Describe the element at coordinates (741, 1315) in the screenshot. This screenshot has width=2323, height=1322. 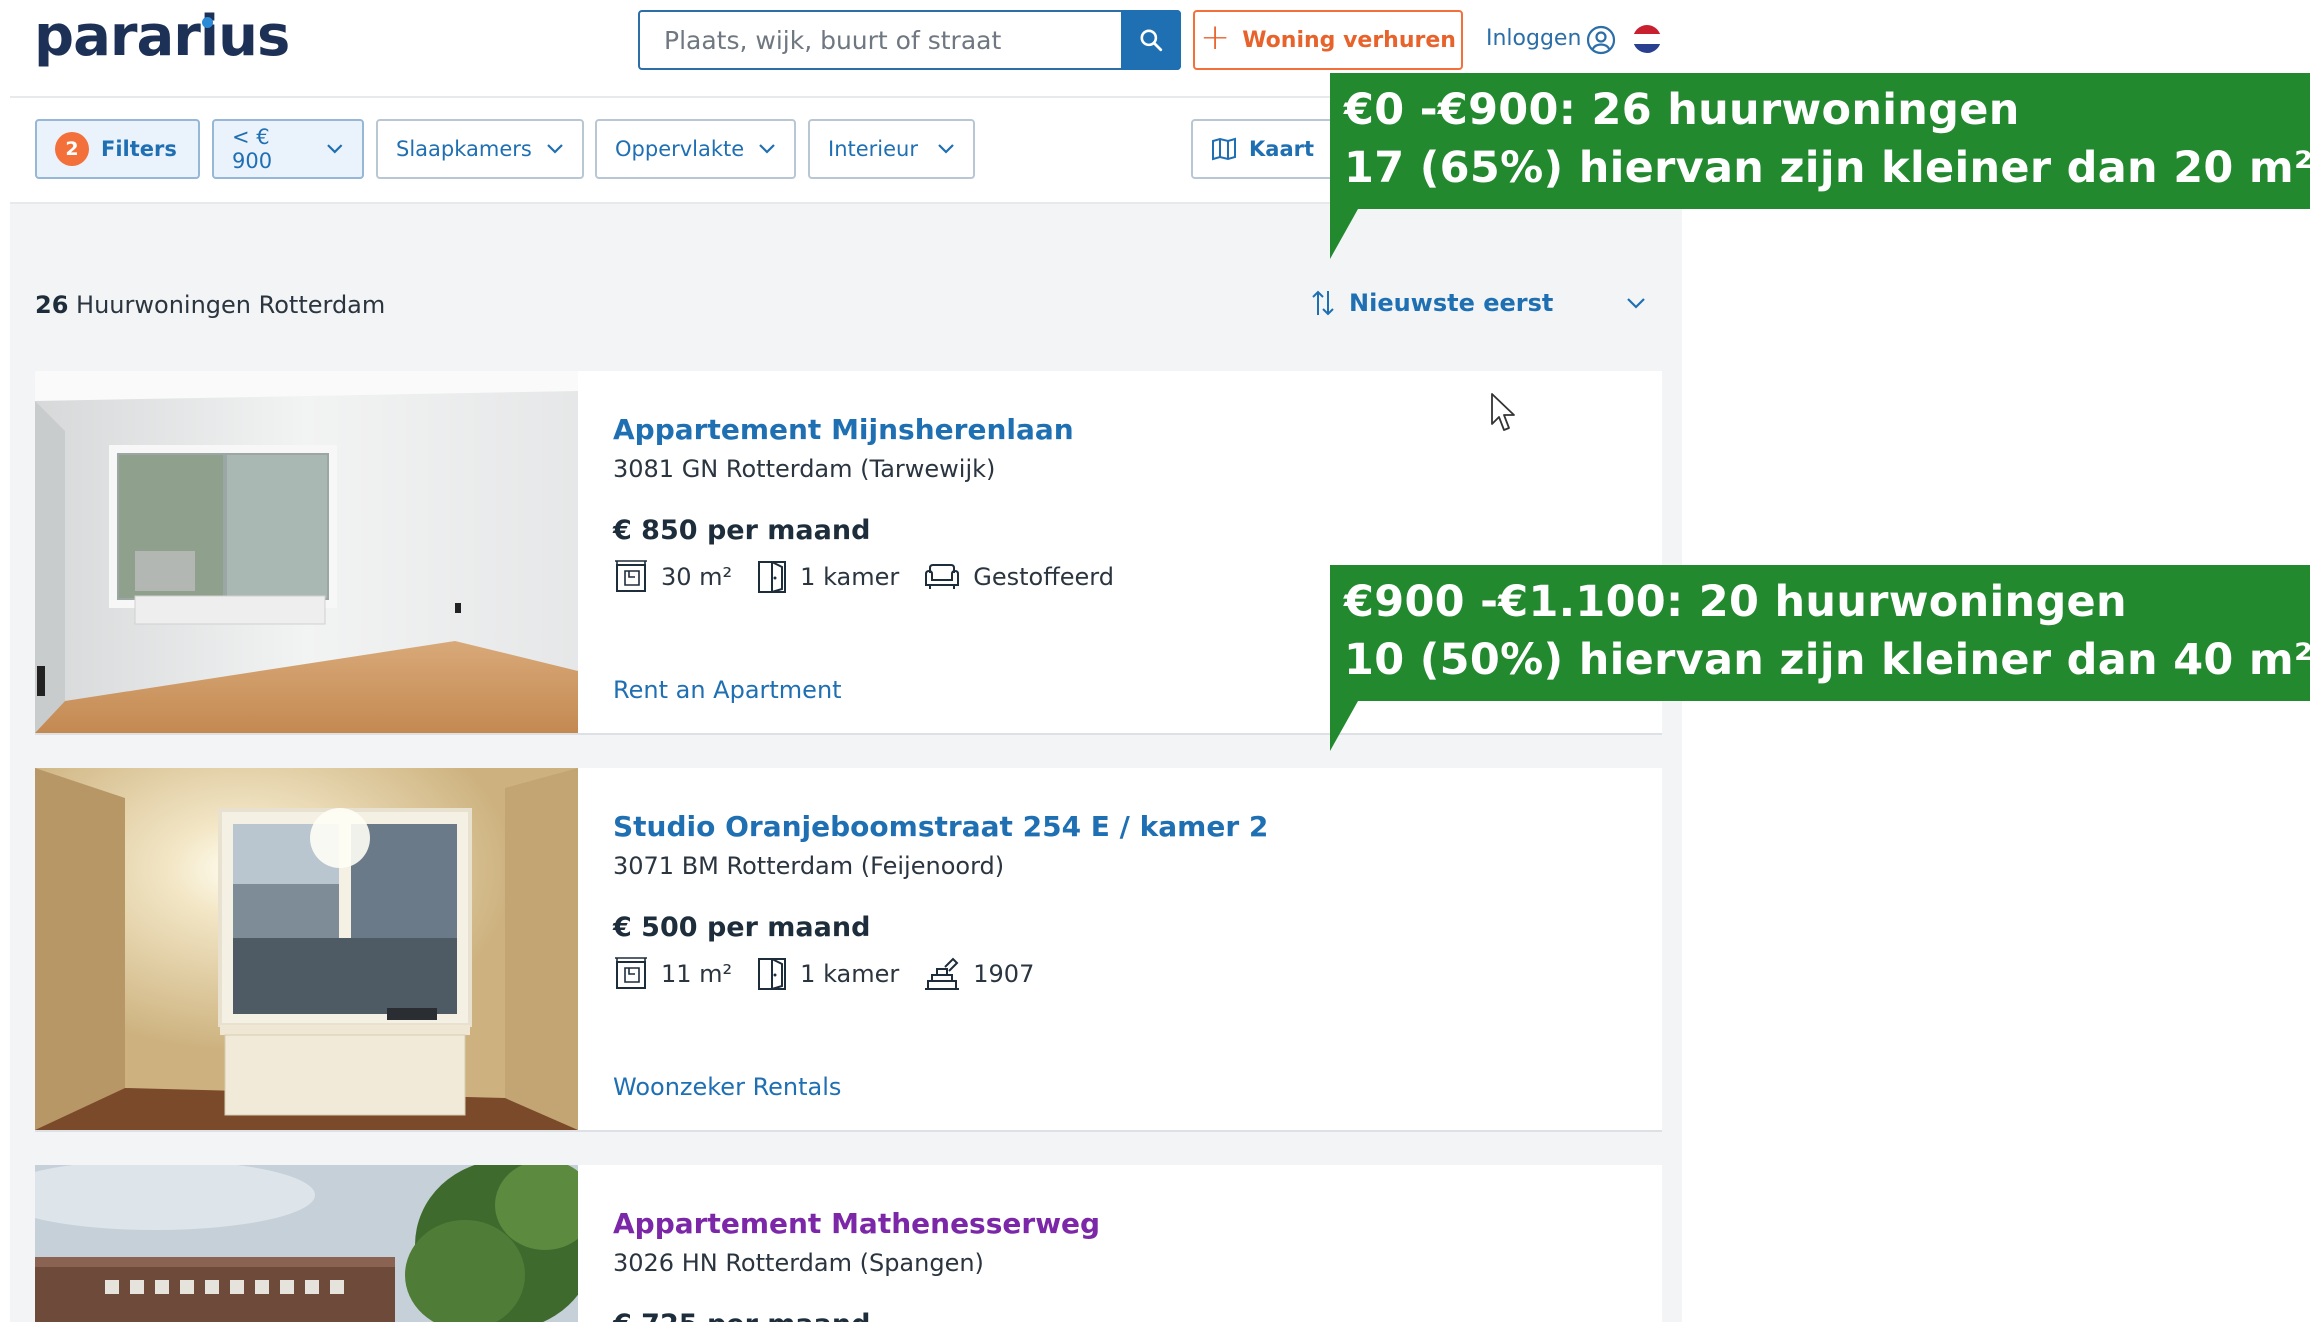
I see `listing-price: € 725 per maand` at that location.